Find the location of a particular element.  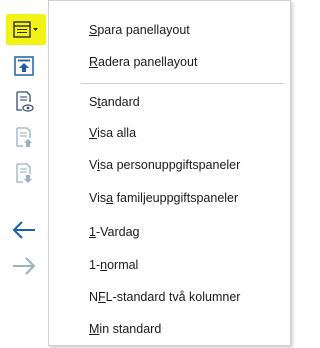

menu-item-visa-alla: Visa alla is located at coordinates (169, 133).